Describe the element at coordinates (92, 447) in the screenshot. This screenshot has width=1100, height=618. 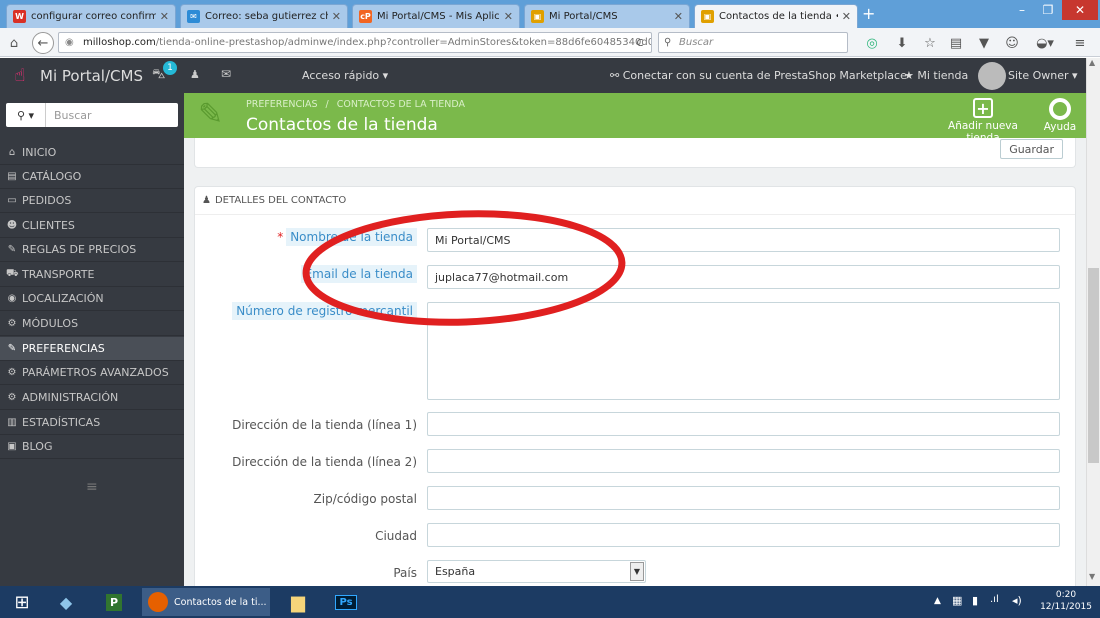
I see `sidebar-item-blog: ▣ BLOG` at that location.